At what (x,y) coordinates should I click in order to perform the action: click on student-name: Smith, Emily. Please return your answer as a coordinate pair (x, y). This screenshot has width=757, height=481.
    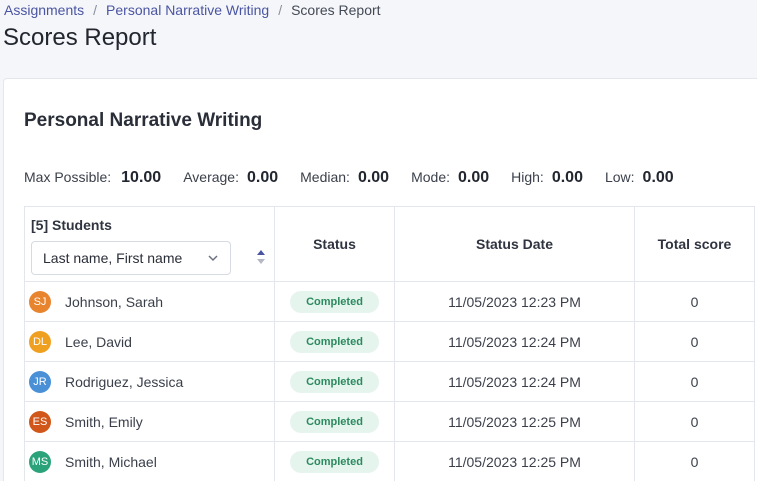
    Looking at the image, I should click on (104, 422).